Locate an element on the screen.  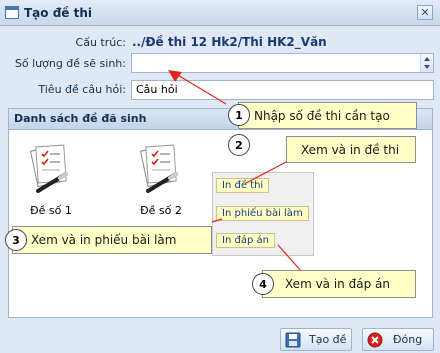
close-button: Đóng is located at coordinates (398, 339).